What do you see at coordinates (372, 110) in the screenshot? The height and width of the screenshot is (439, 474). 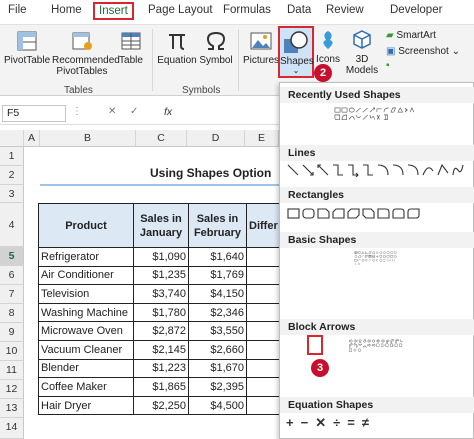 I see `arrow-shape` at bounding box center [372, 110].